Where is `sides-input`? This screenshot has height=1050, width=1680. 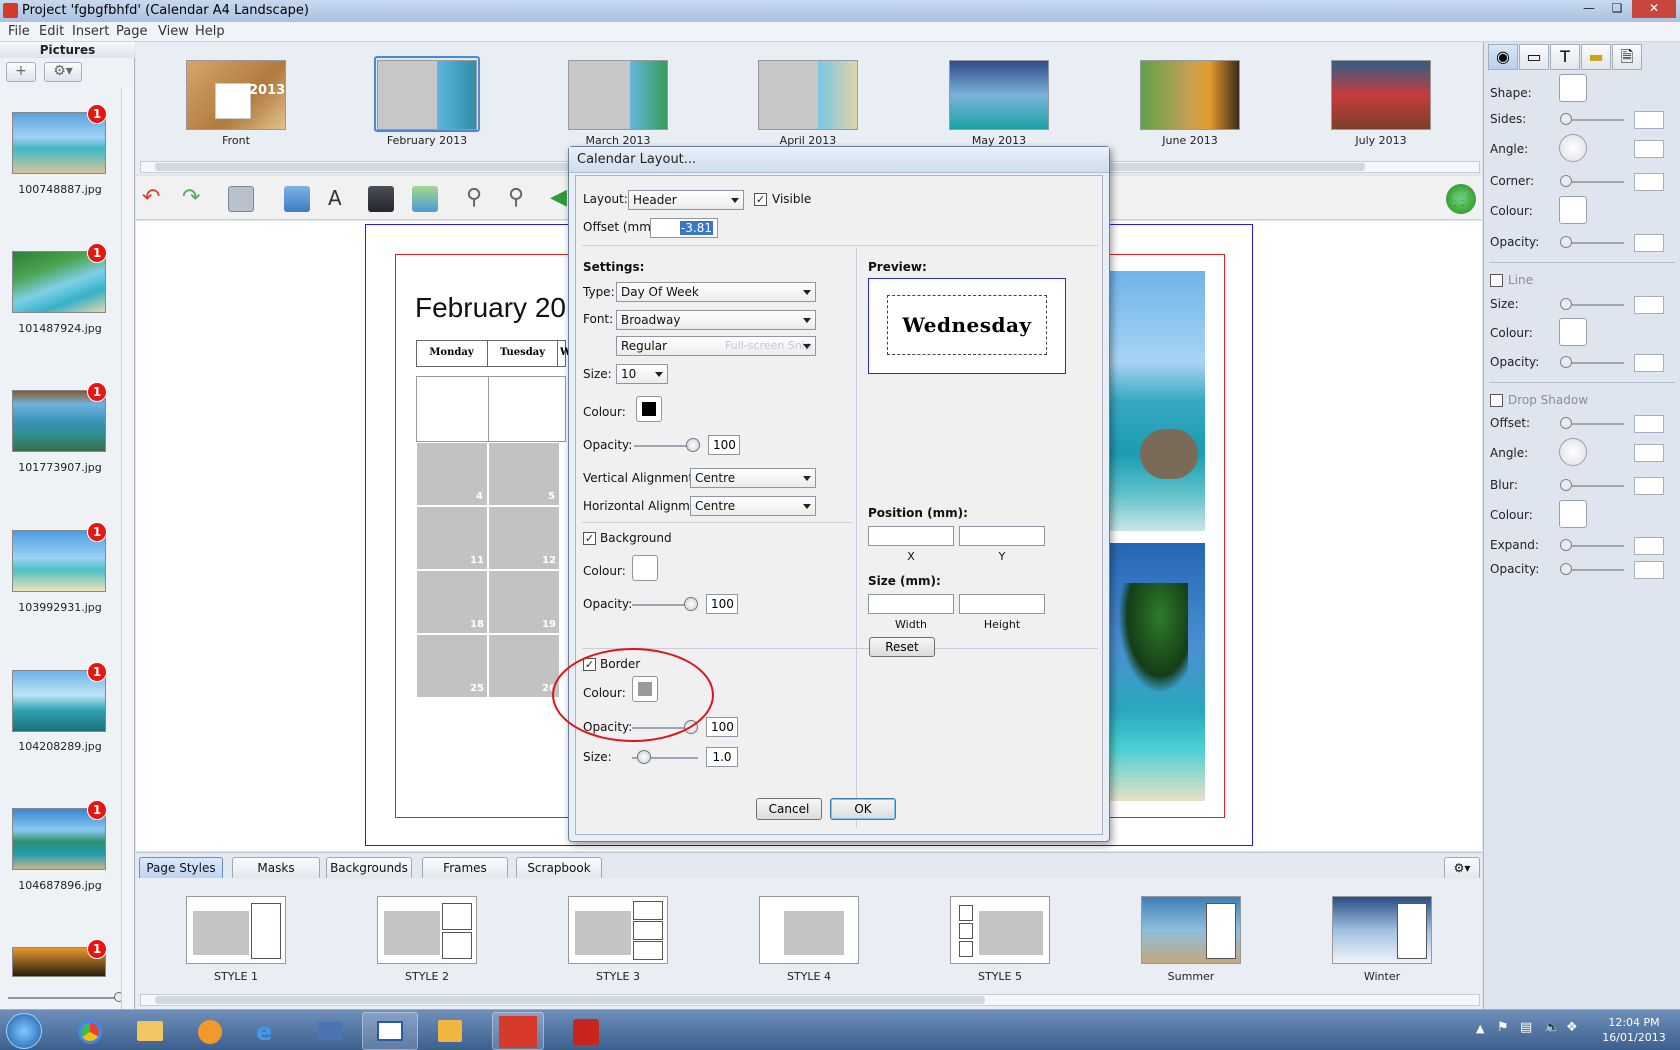 sides-input is located at coordinates (1649, 120).